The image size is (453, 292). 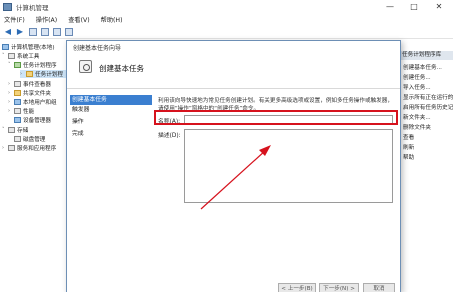 What do you see at coordinates (29, 148) in the screenshot?
I see `tree-services-apps: › 服务和应用程序` at bounding box center [29, 148].